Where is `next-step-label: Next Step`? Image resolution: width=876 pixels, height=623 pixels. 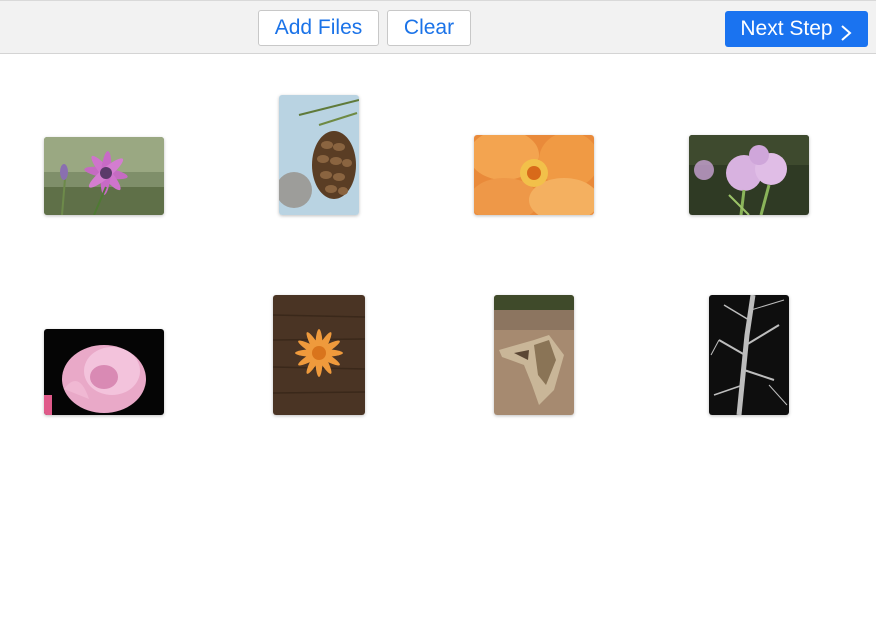 next-step-label: Next Step is located at coordinates (786, 28).